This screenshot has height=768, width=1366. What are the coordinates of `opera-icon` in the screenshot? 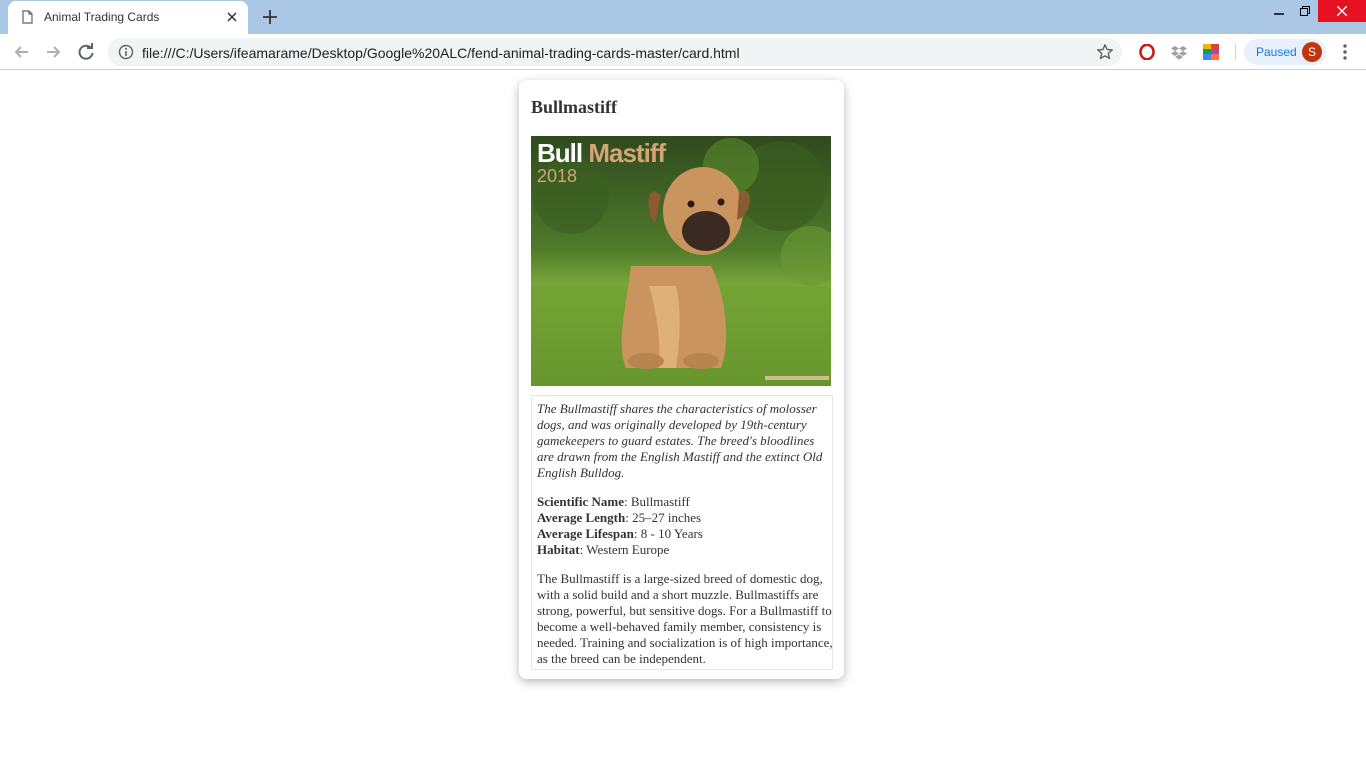 It's located at (1147, 52).